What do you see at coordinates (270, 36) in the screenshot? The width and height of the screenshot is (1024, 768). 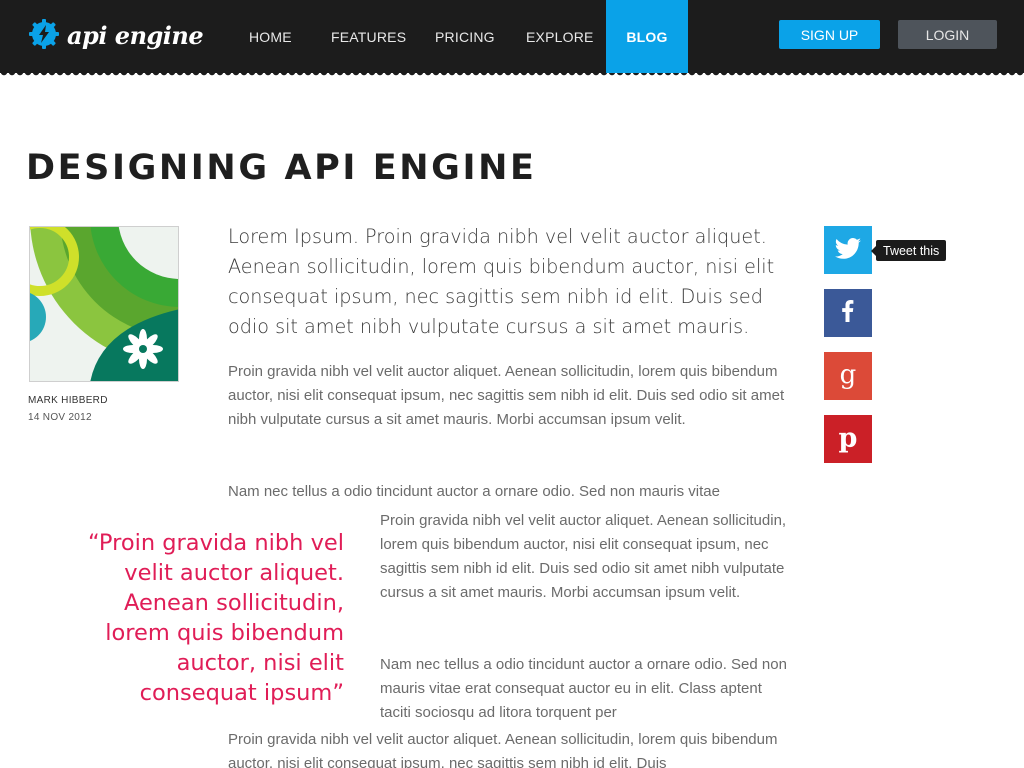 I see `nav-home: HOME` at bounding box center [270, 36].